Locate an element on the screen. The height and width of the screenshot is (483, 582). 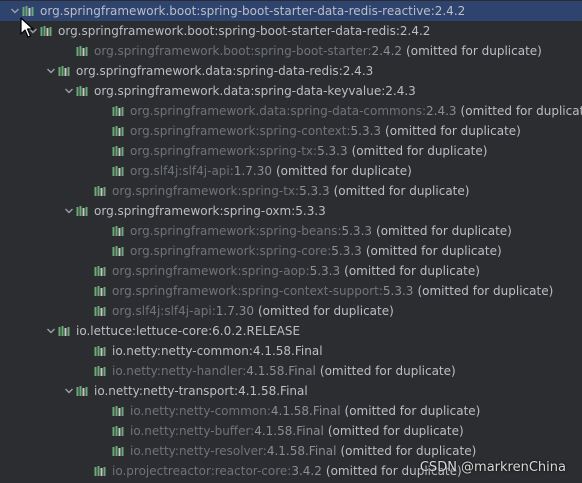
dependency-artifact: lettuce-core is located at coordinates (172, 331).